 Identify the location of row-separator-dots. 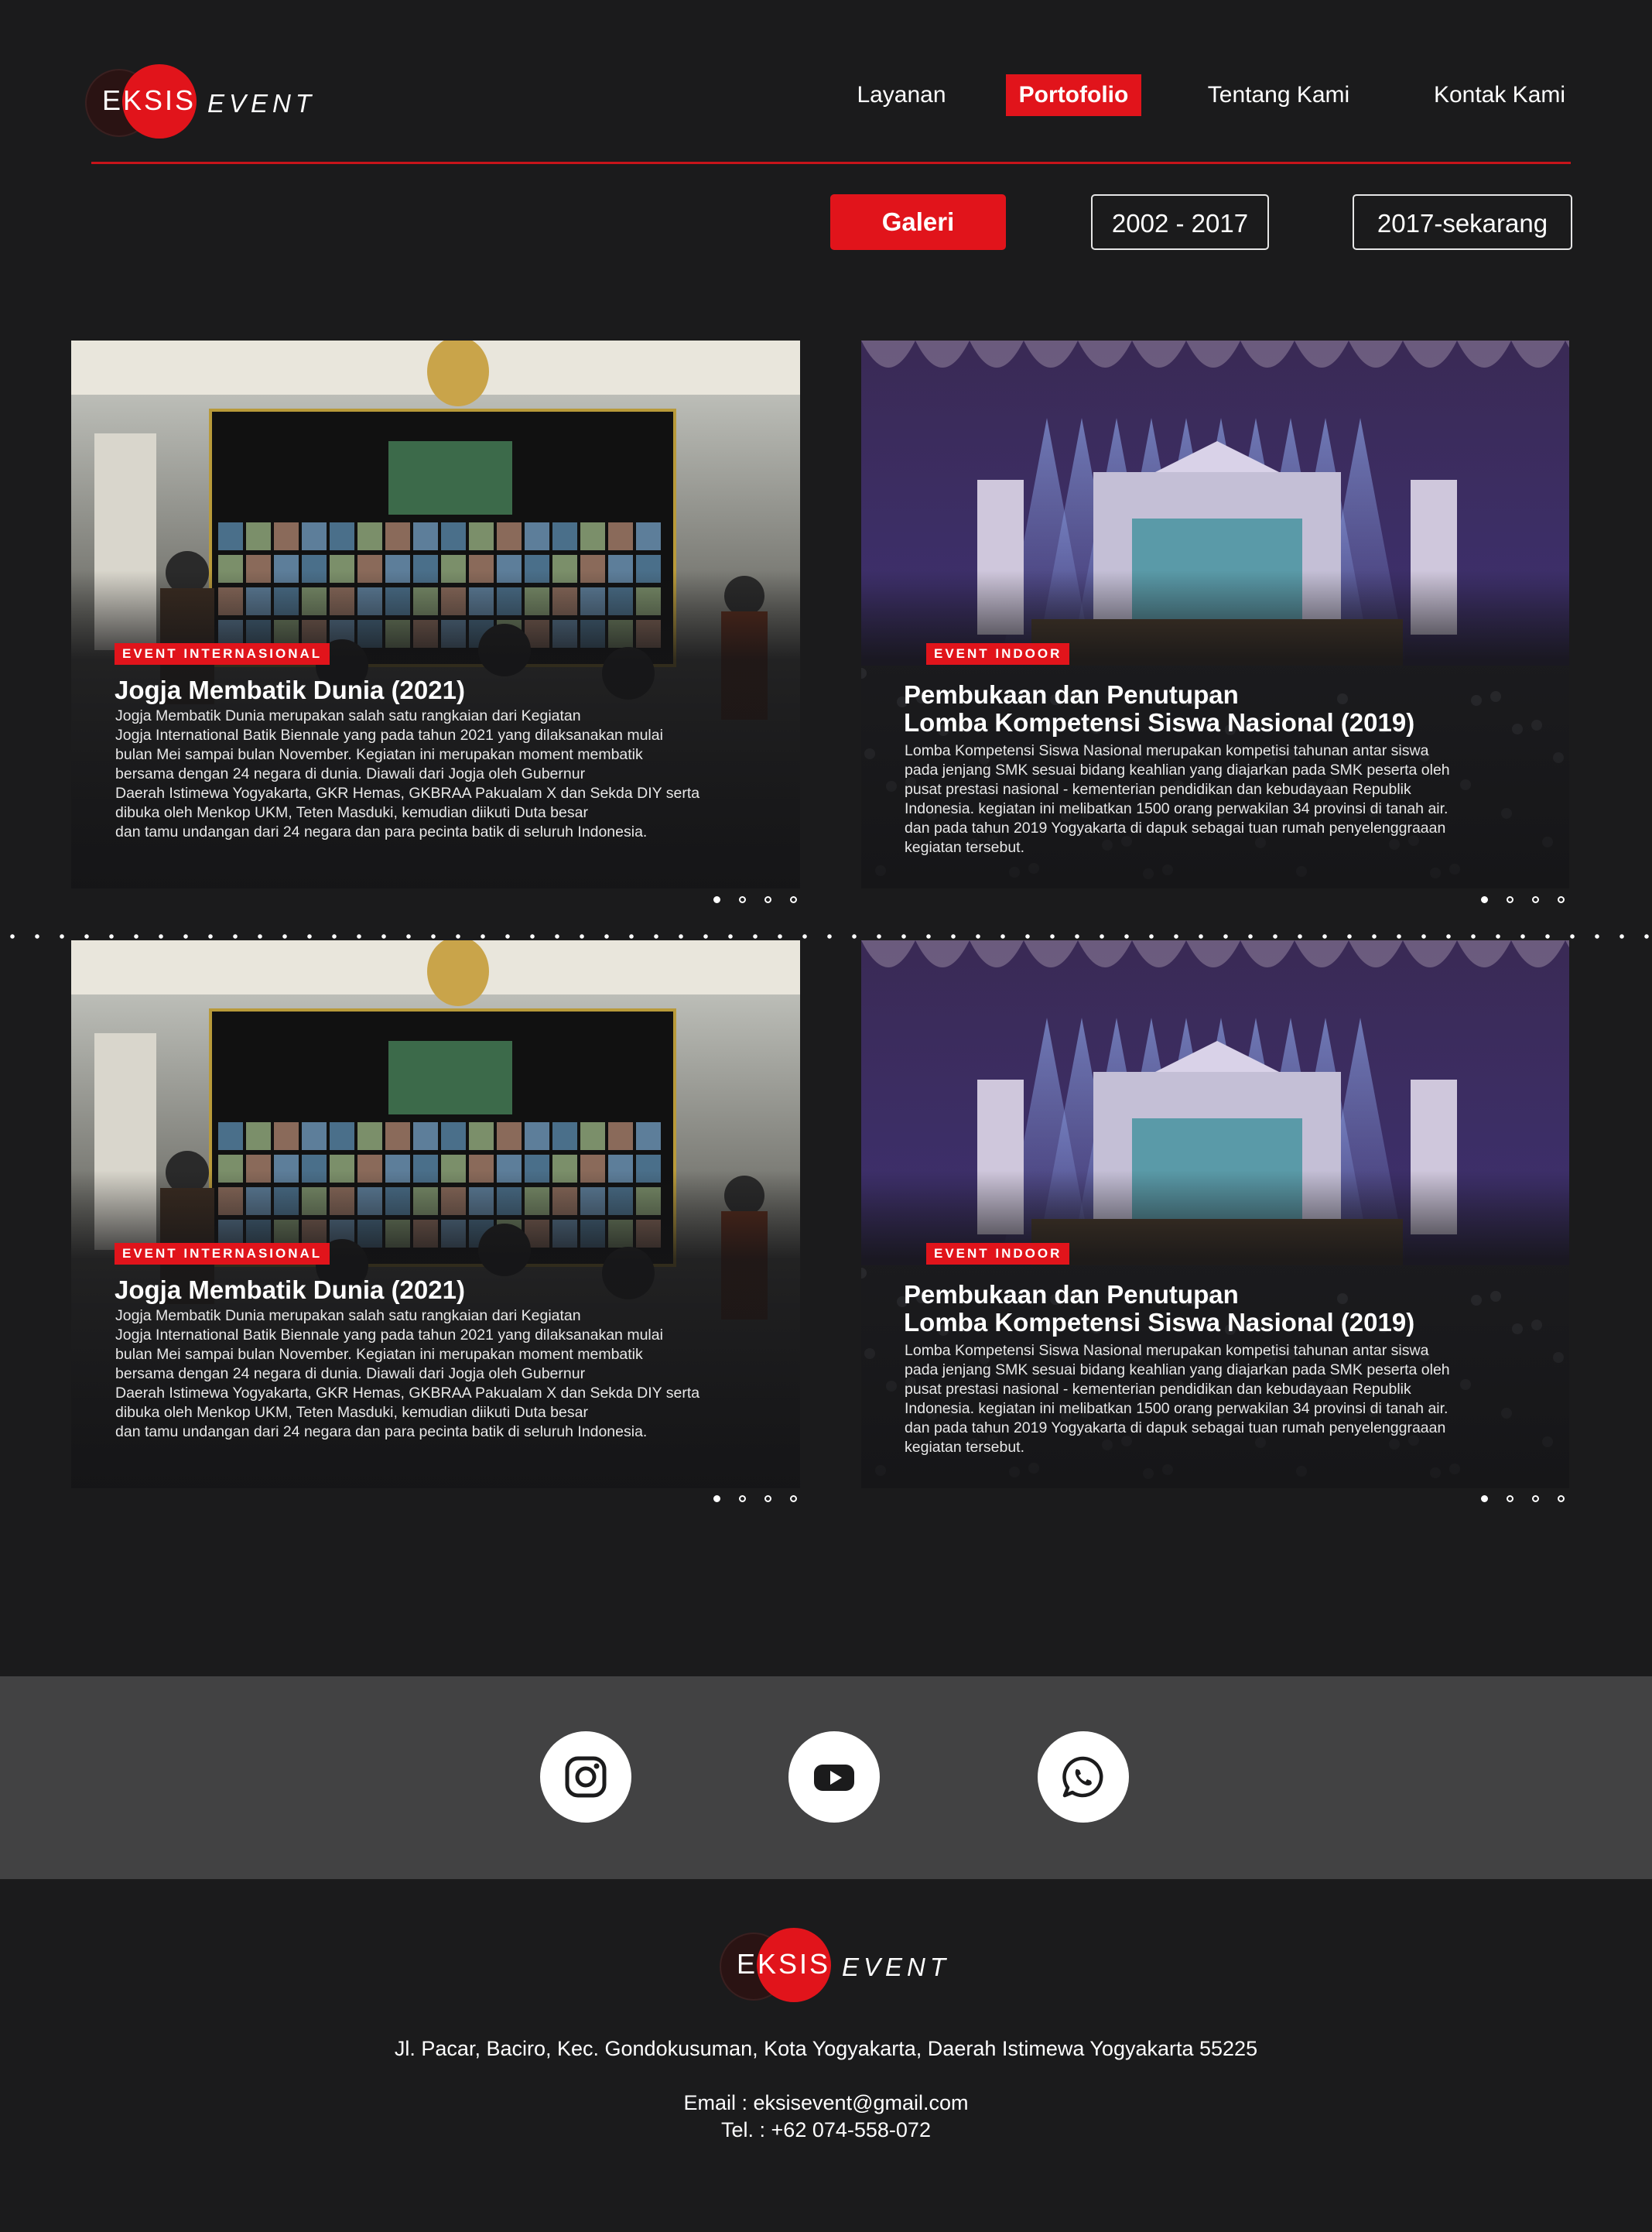
(826, 936).